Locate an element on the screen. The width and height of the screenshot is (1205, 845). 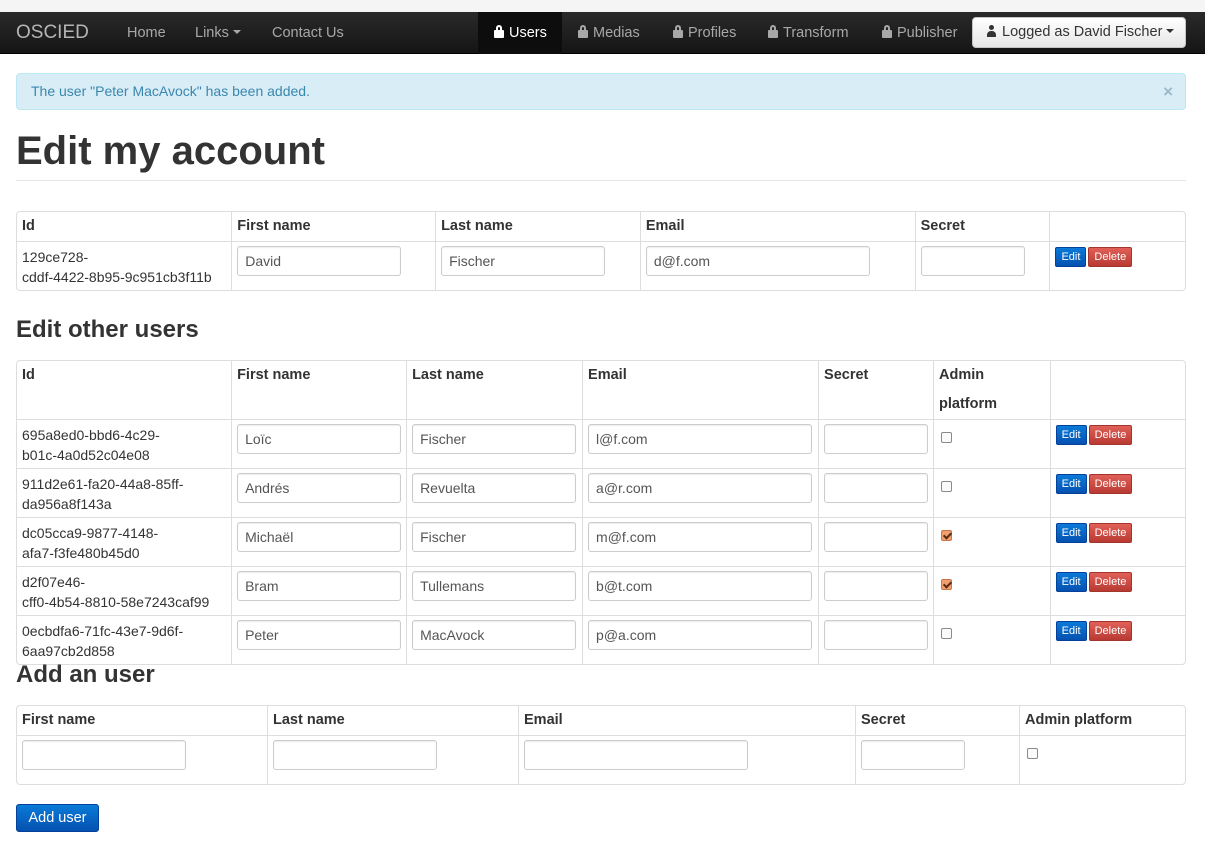
new-admin-platform-checkbox is located at coordinates (1032, 753).